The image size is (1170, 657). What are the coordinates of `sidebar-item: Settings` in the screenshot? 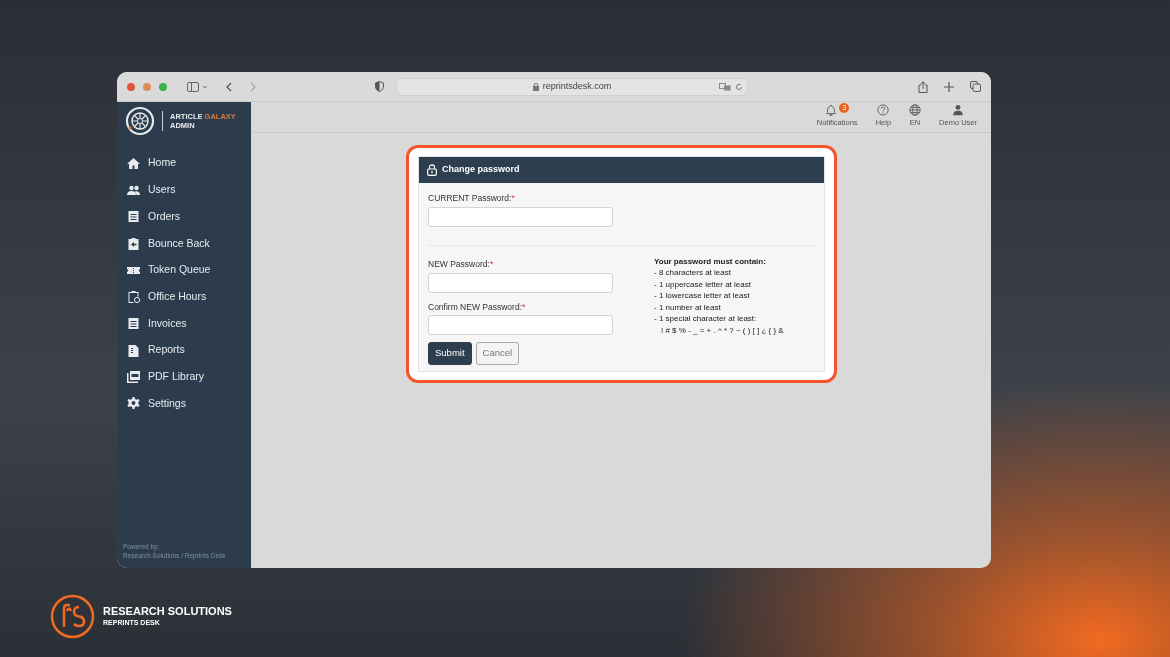 It's located at (184, 403).